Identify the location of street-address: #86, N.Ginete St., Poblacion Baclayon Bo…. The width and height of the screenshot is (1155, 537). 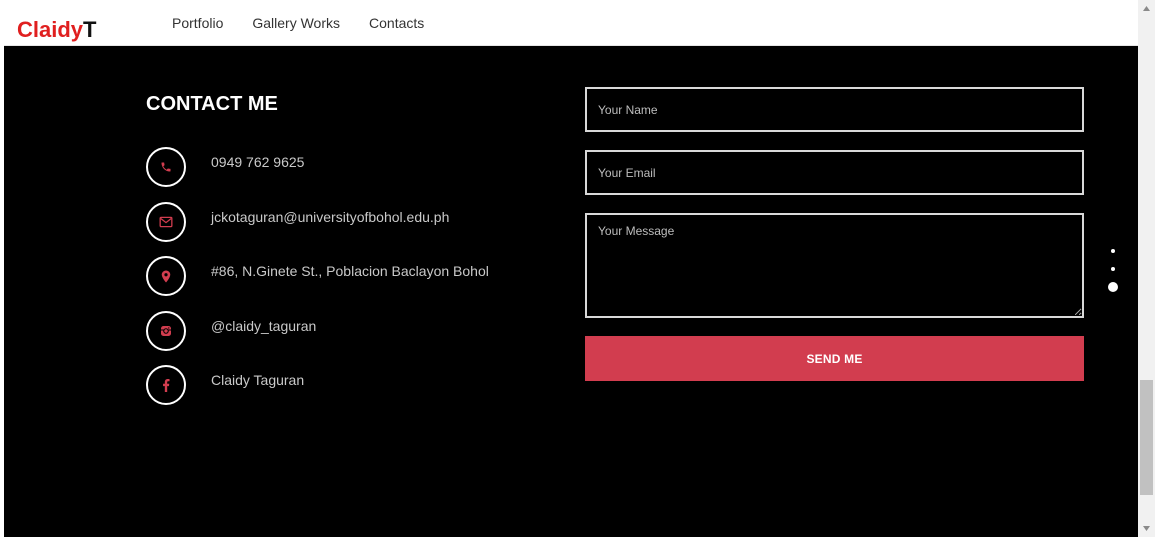
(350, 271).